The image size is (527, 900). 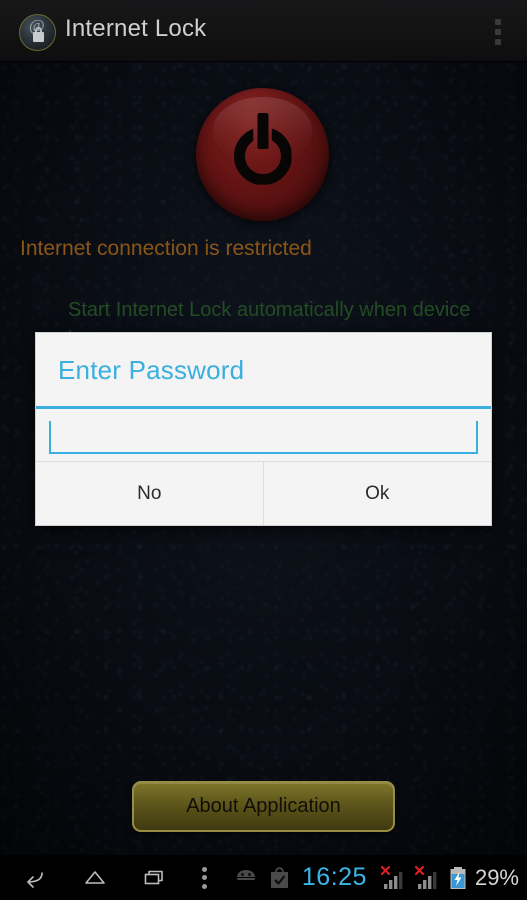 I want to click on nav-buttons-group, so click(x=103, y=877).